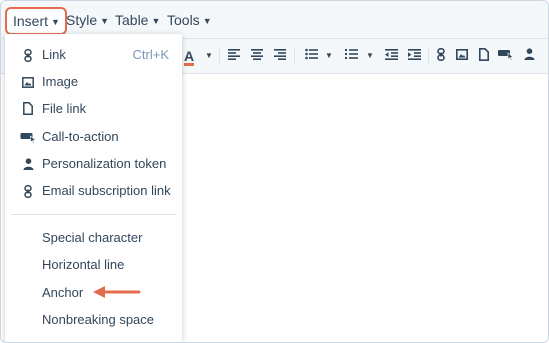  Describe the element at coordinates (98, 319) in the screenshot. I see `menu-item-label: Nonbreaking space` at that location.